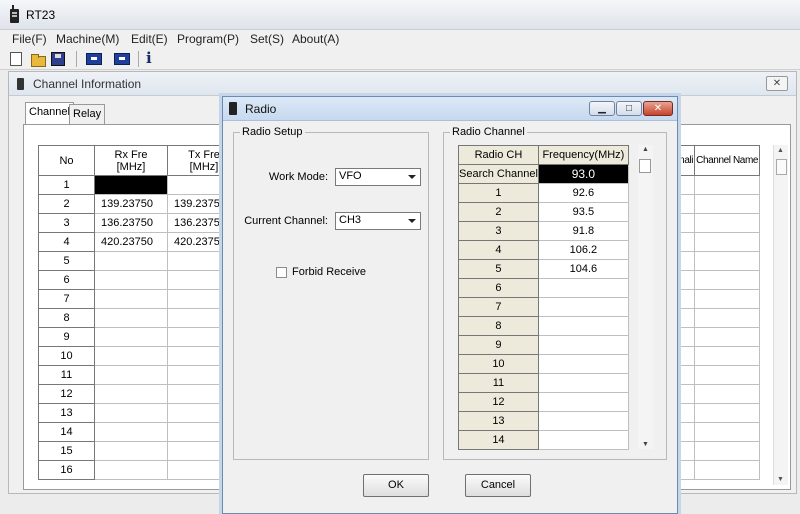 The height and width of the screenshot is (514, 800). I want to click on channel-table-scrollbar: ▲ ▼, so click(780, 315).